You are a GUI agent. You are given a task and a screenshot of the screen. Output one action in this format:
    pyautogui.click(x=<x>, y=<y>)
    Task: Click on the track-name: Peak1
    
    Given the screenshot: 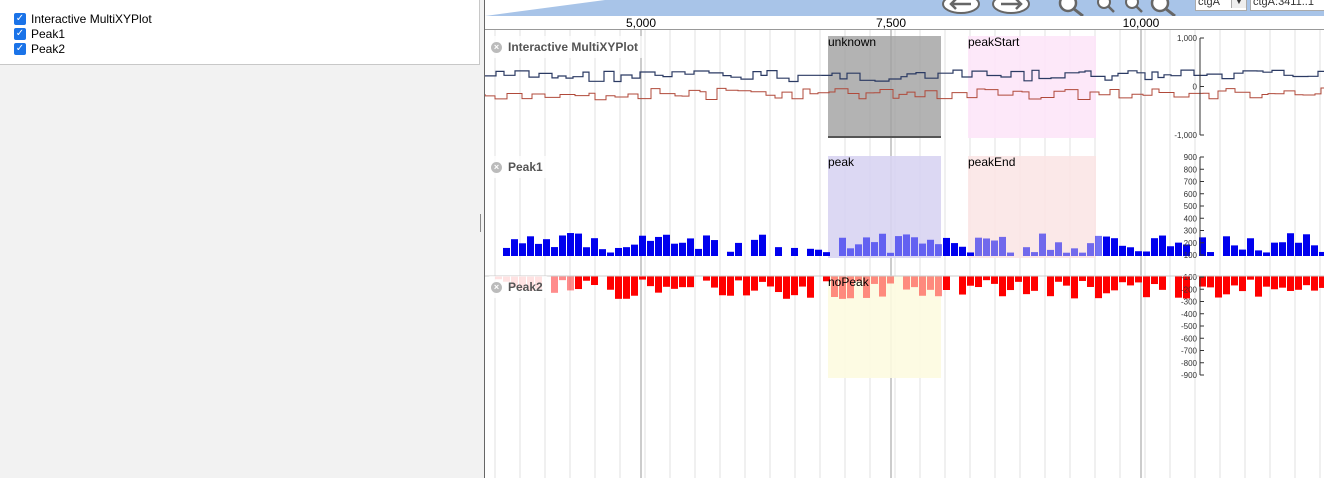 What is the action you would take?
    pyautogui.click(x=525, y=167)
    